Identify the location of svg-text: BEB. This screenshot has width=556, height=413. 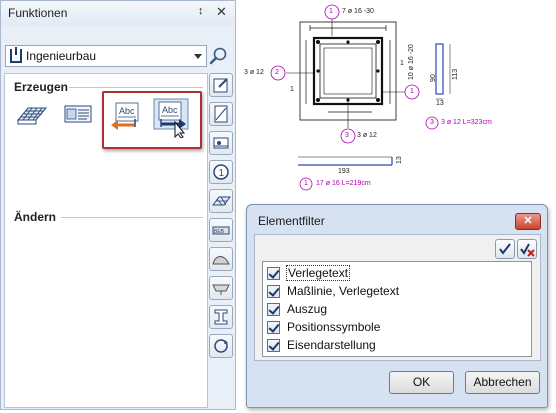
(219, 232).